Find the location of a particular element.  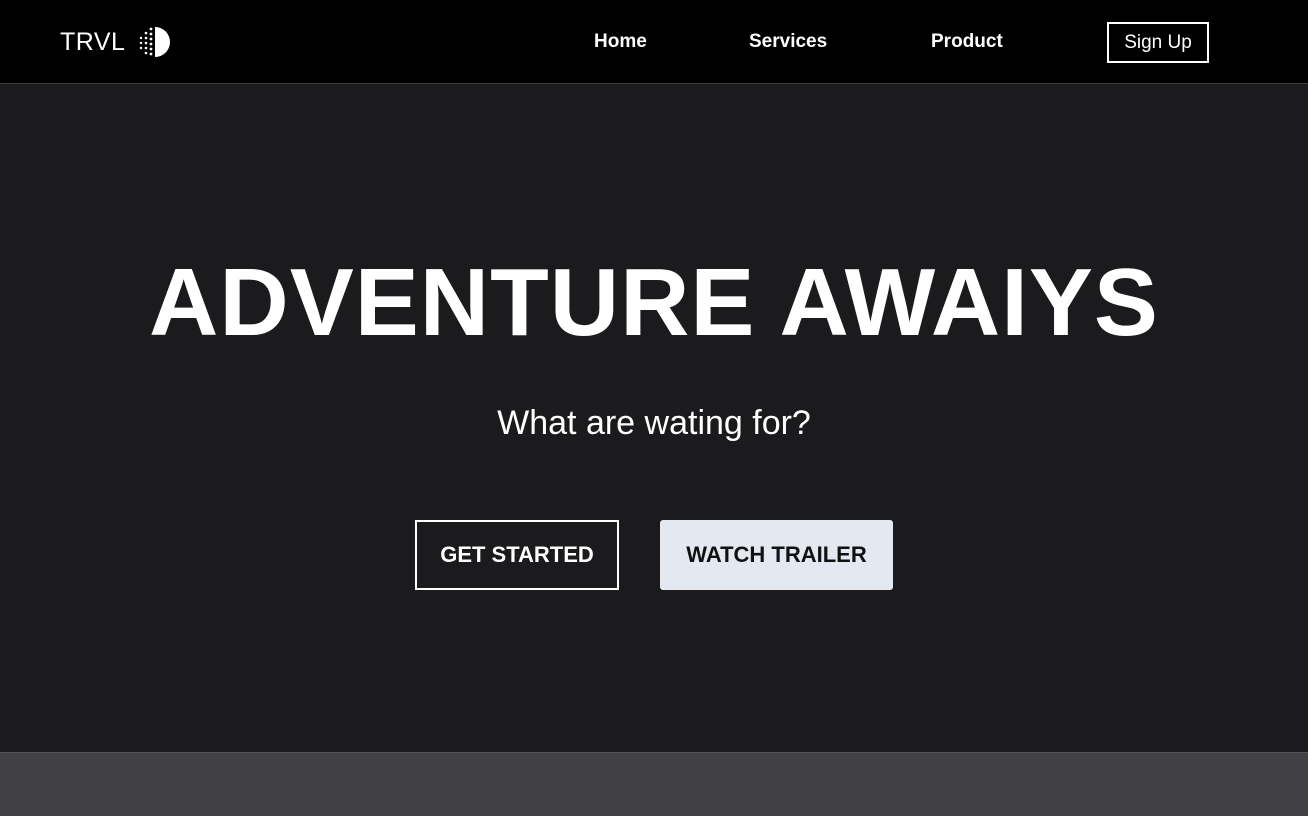

brand-name: TRVL is located at coordinates (93, 41).